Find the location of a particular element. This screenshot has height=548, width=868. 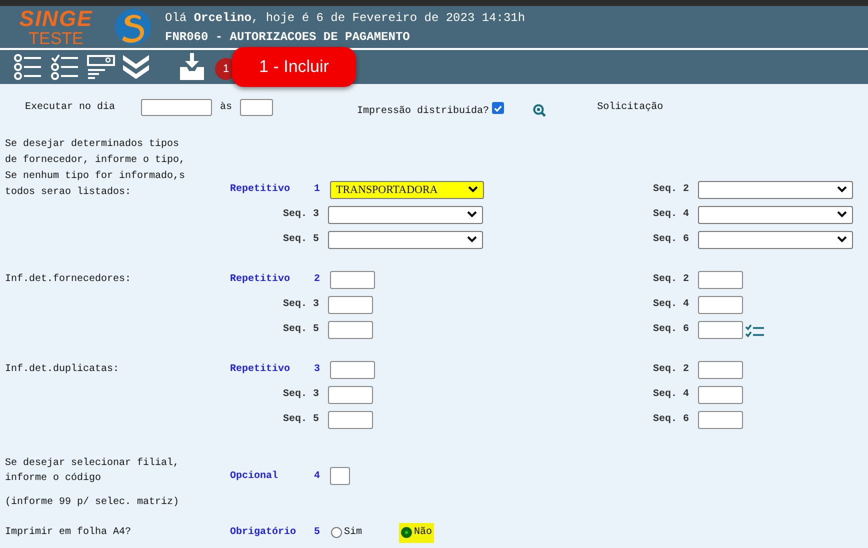

section-description: Inf.det.duplicatas: is located at coordinates (62, 369).